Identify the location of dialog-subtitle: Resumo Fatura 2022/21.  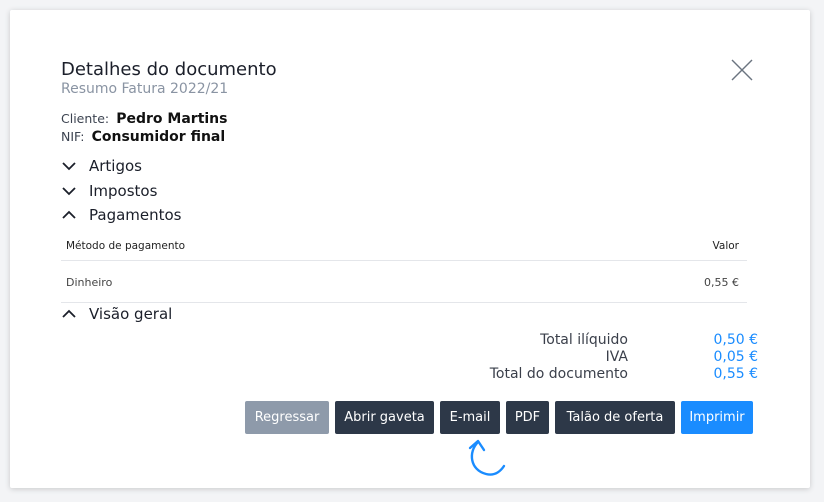
(145, 89).